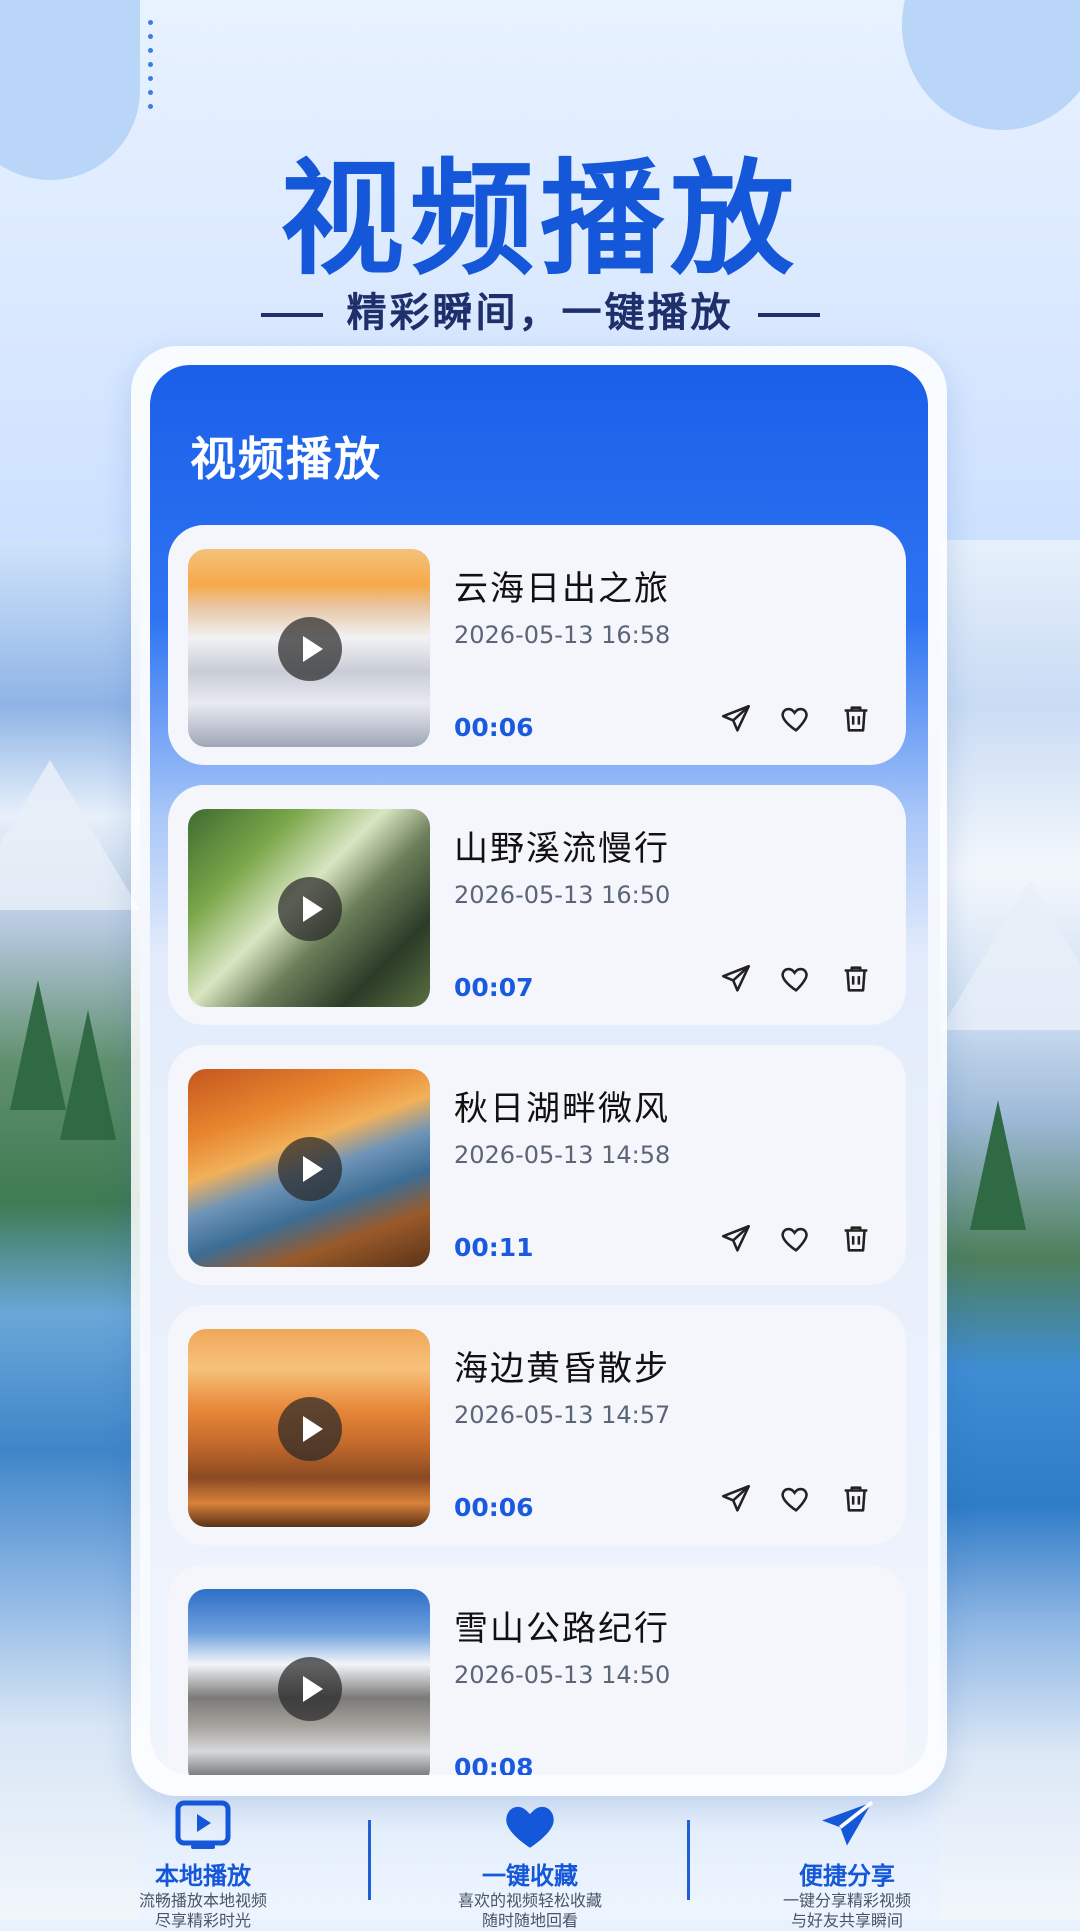 The width and height of the screenshot is (1080, 1931). What do you see at coordinates (562, 635) in the screenshot?
I see `video-date: 2026-05-13 16:58` at bounding box center [562, 635].